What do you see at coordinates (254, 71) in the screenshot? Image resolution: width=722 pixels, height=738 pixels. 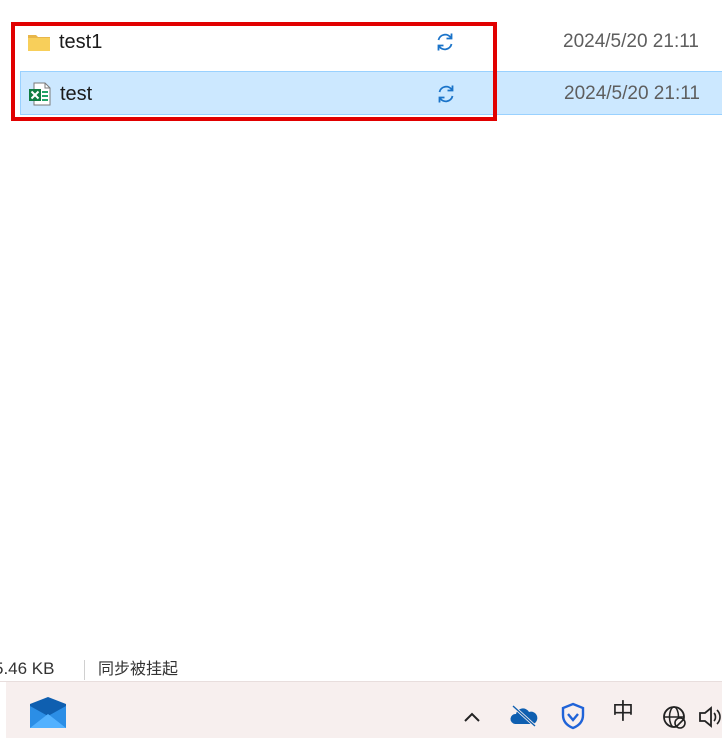 I see `red-highlight-annotation` at bounding box center [254, 71].